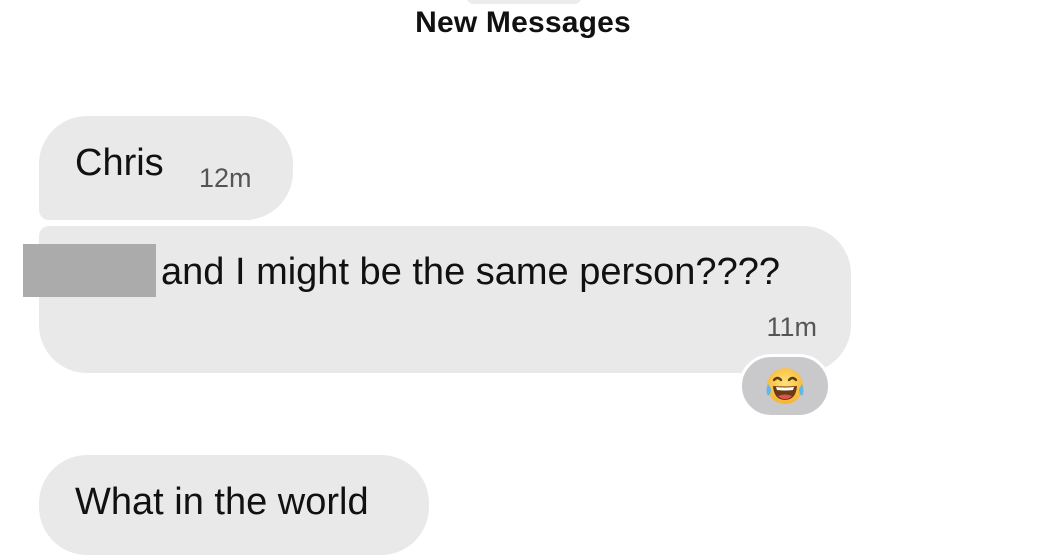 The width and height of the screenshot is (1046, 555). What do you see at coordinates (524, 2) in the screenshot?
I see `top-edge-pill` at bounding box center [524, 2].